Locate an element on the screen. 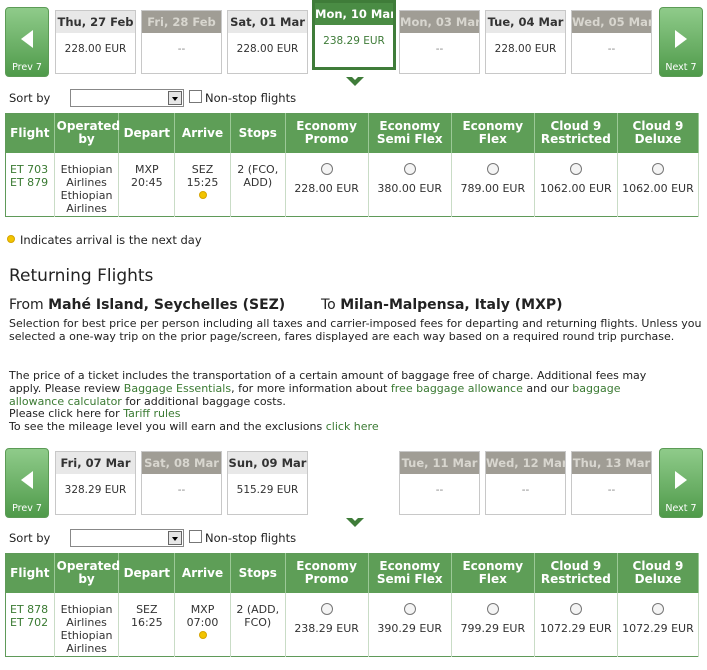  mileage-click-here-link: click here is located at coordinates (352, 426).